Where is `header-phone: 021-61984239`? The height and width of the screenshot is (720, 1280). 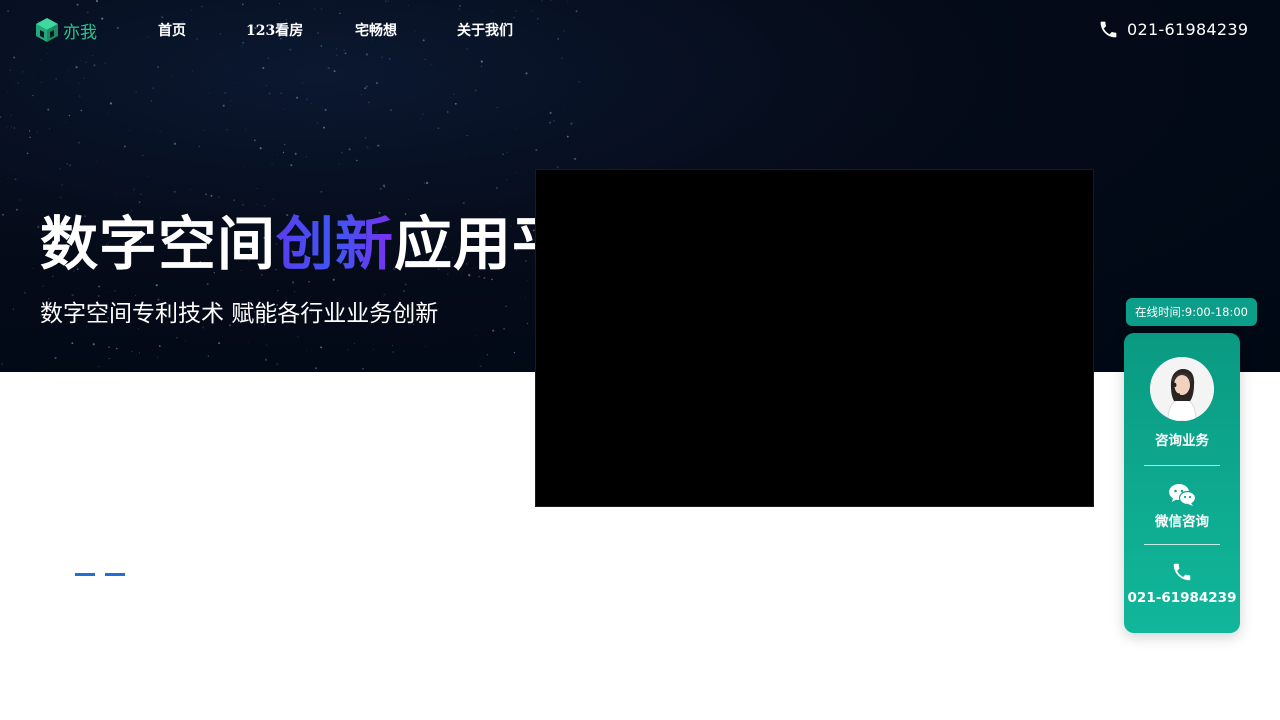 header-phone: 021-61984239 is located at coordinates (1173, 29).